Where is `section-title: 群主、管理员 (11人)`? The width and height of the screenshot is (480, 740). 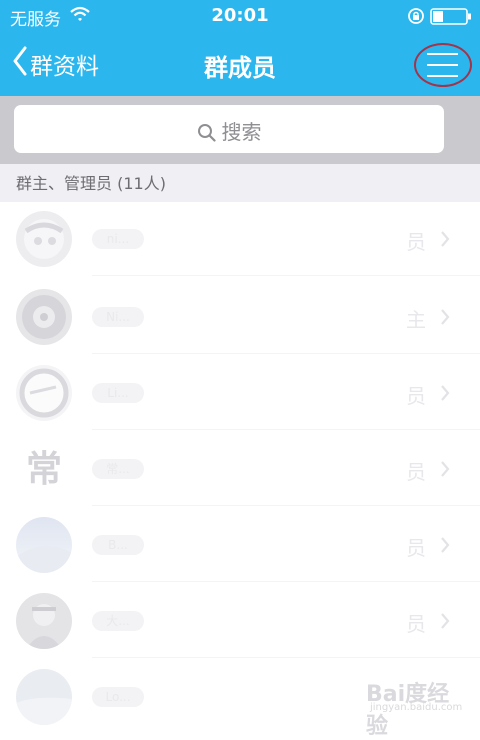
section-title: 群主、管理员 (11人) is located at coordinates (91, 183).